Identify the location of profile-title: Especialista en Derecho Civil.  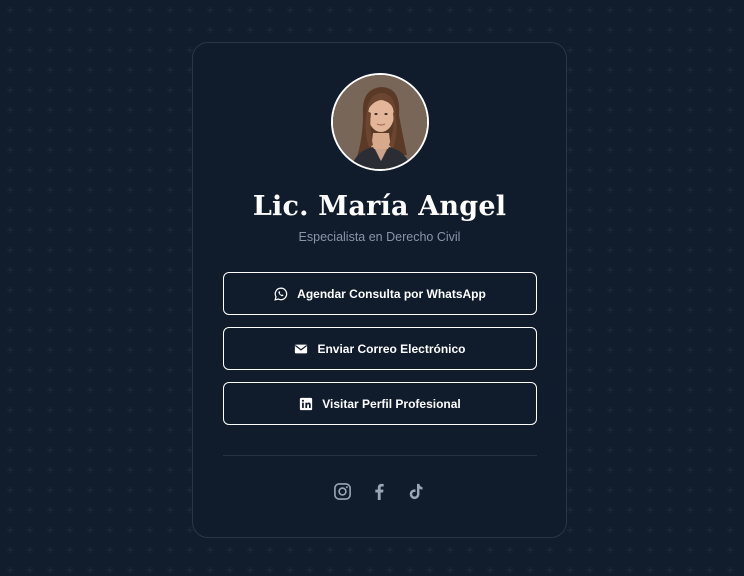
(379, 237).